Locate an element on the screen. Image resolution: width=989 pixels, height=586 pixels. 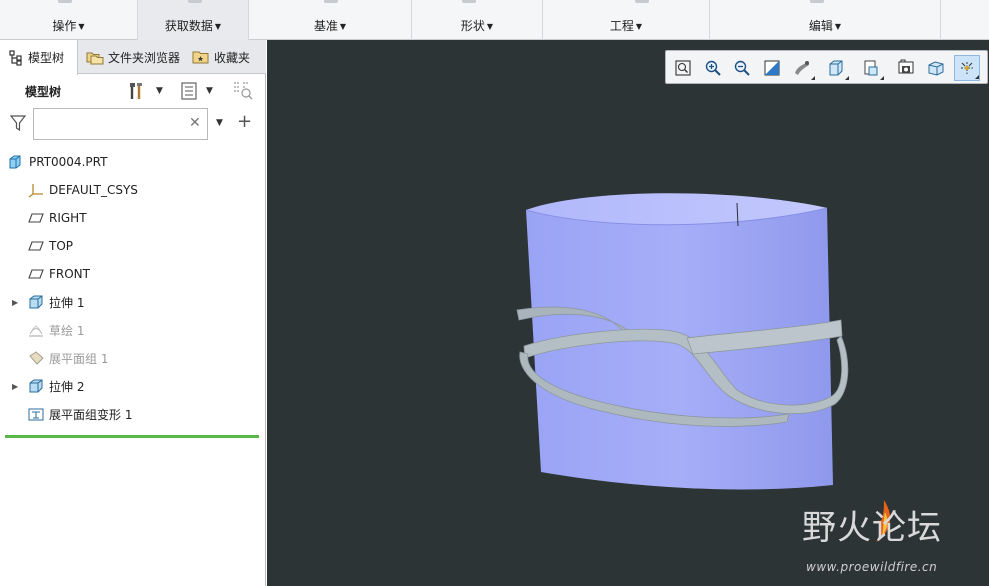
show-options-button: ▼ is located at coordinates (196, 91).